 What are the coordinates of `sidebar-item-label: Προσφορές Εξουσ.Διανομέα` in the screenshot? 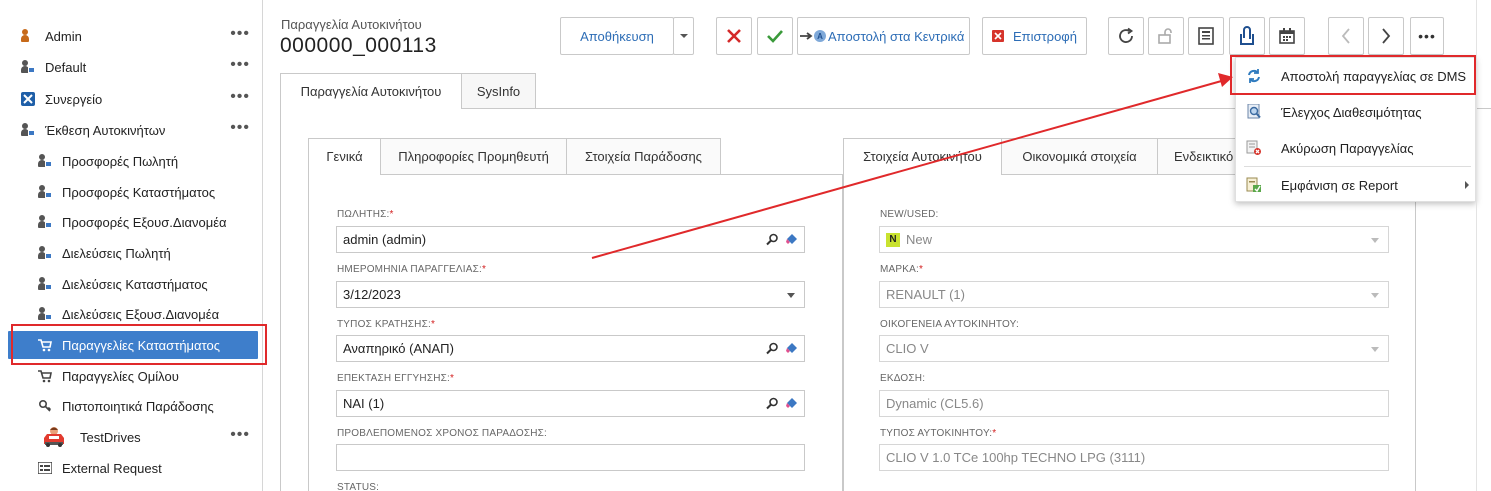 It's located at (144, 222).